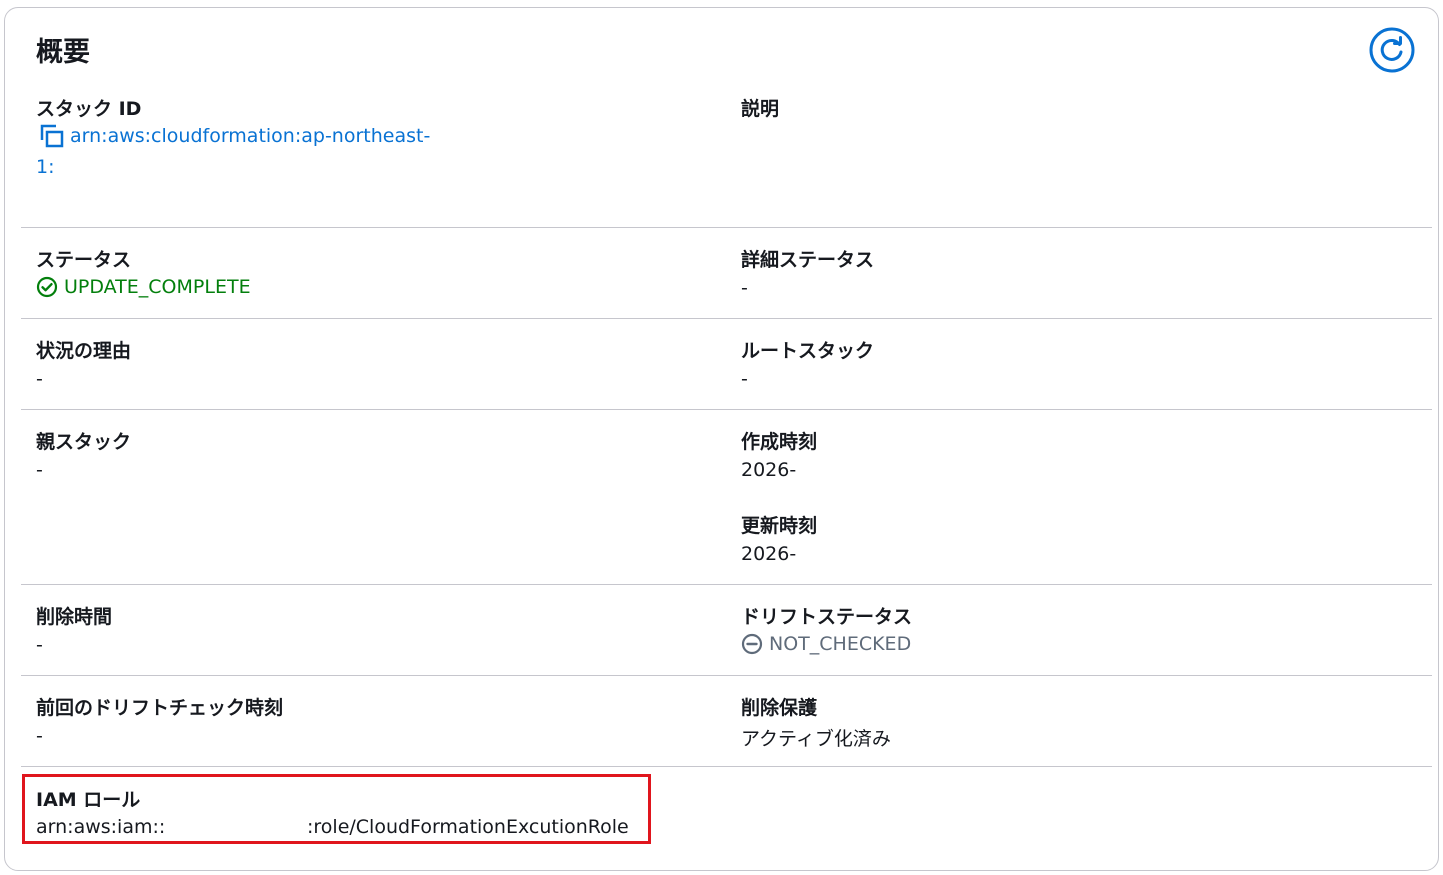 The height and width of the screenshot is (875, 1443). What do you see at coordinates (779, 442) in the screenshot?
I see `created-time-label: 作成時刻` at bounding box center [779, 442].